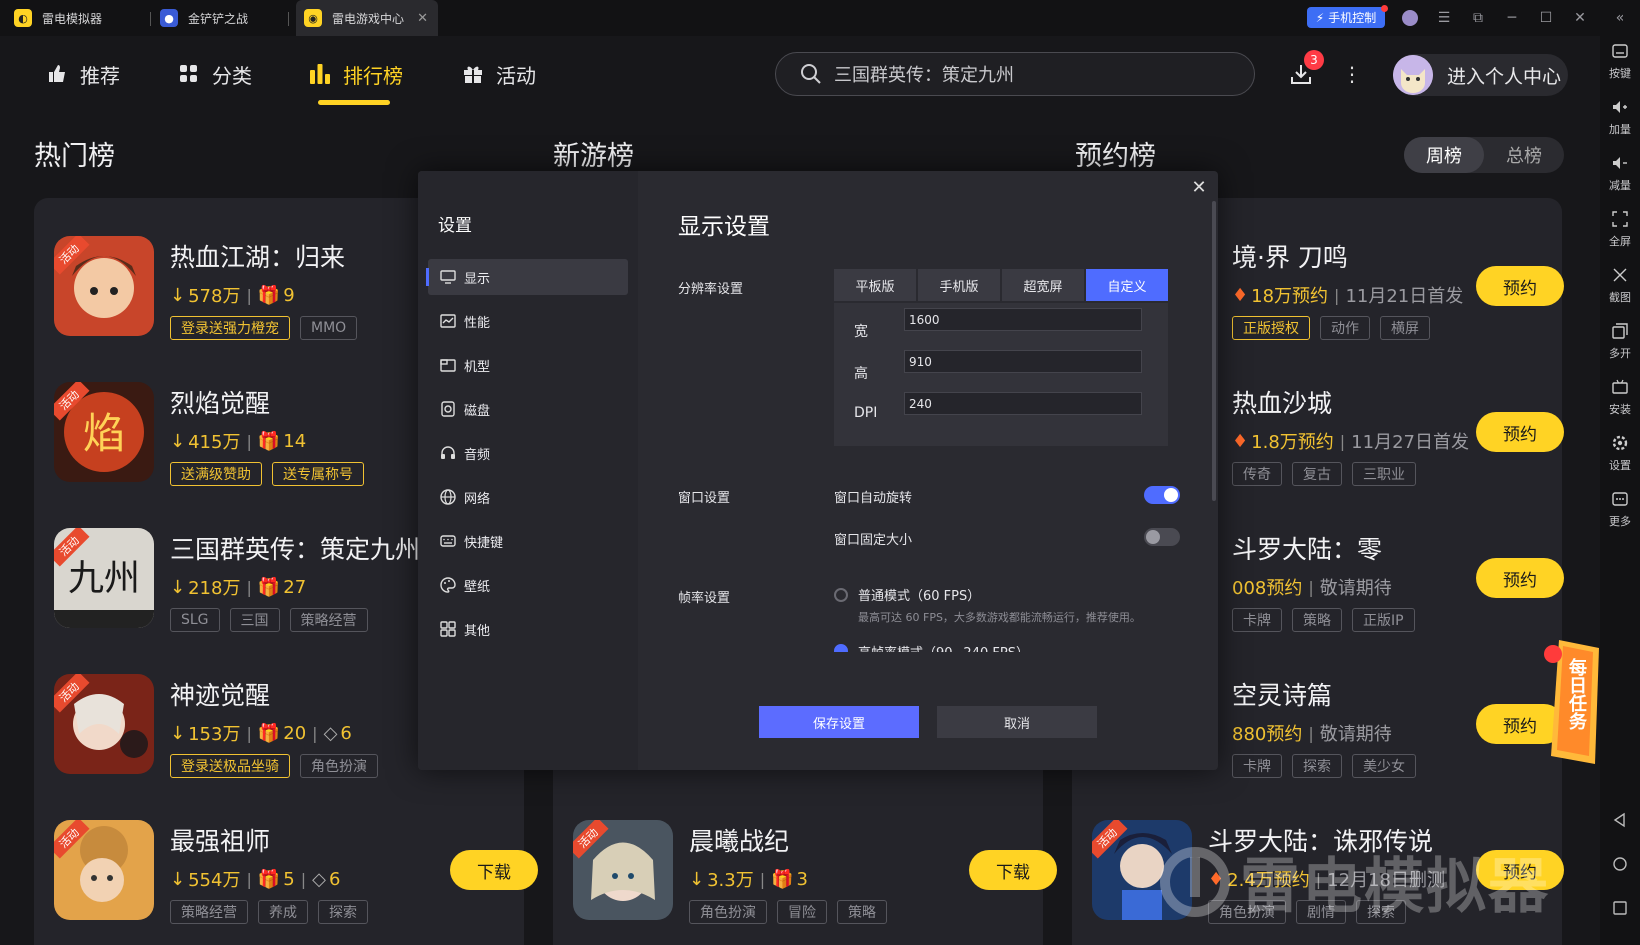  What do you see at coordinates (1320, 17) in the screenshot?
I see `lightning-icon: ⚡` at bounding box center [1320, 17].